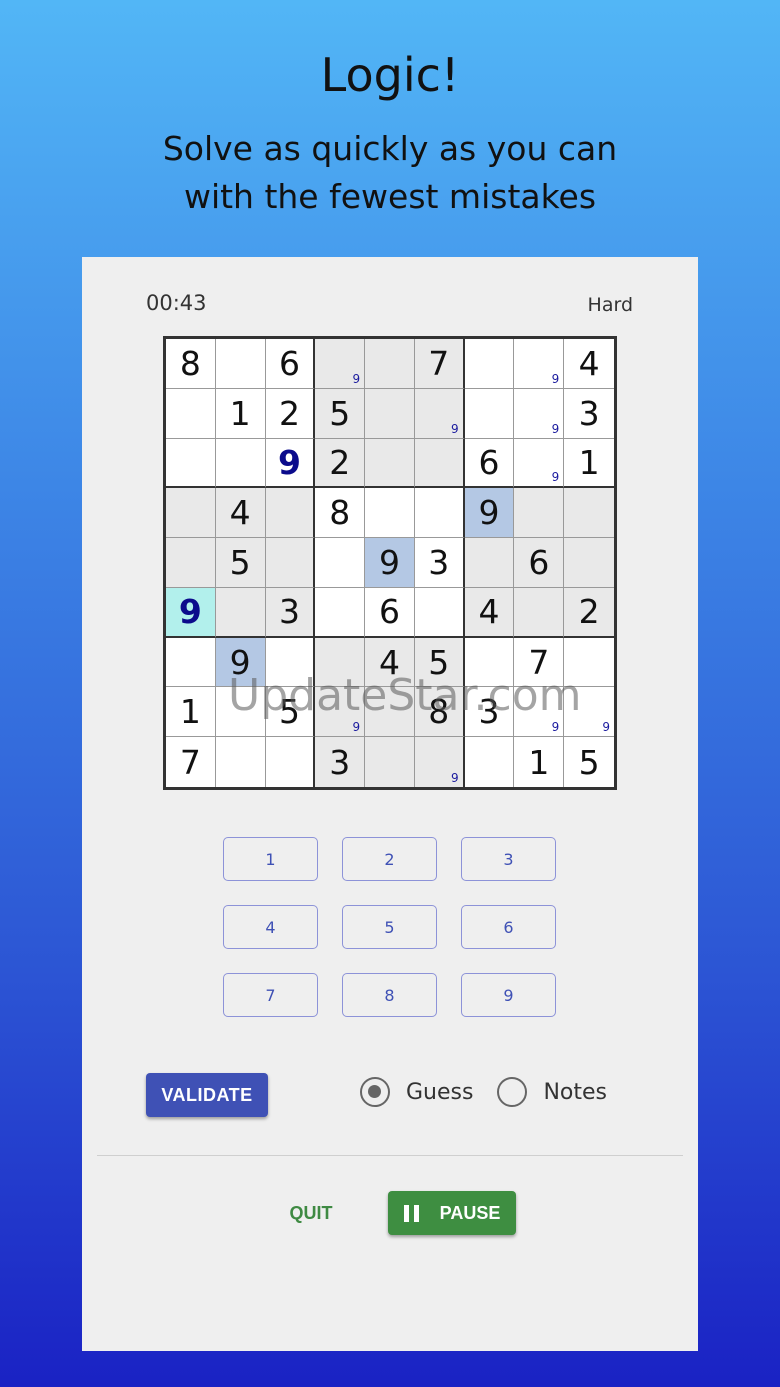  What do you see at coordinates (389, 859) in the screenshot?
I see `number-button-2: 2` at bounding box center [389, 859].